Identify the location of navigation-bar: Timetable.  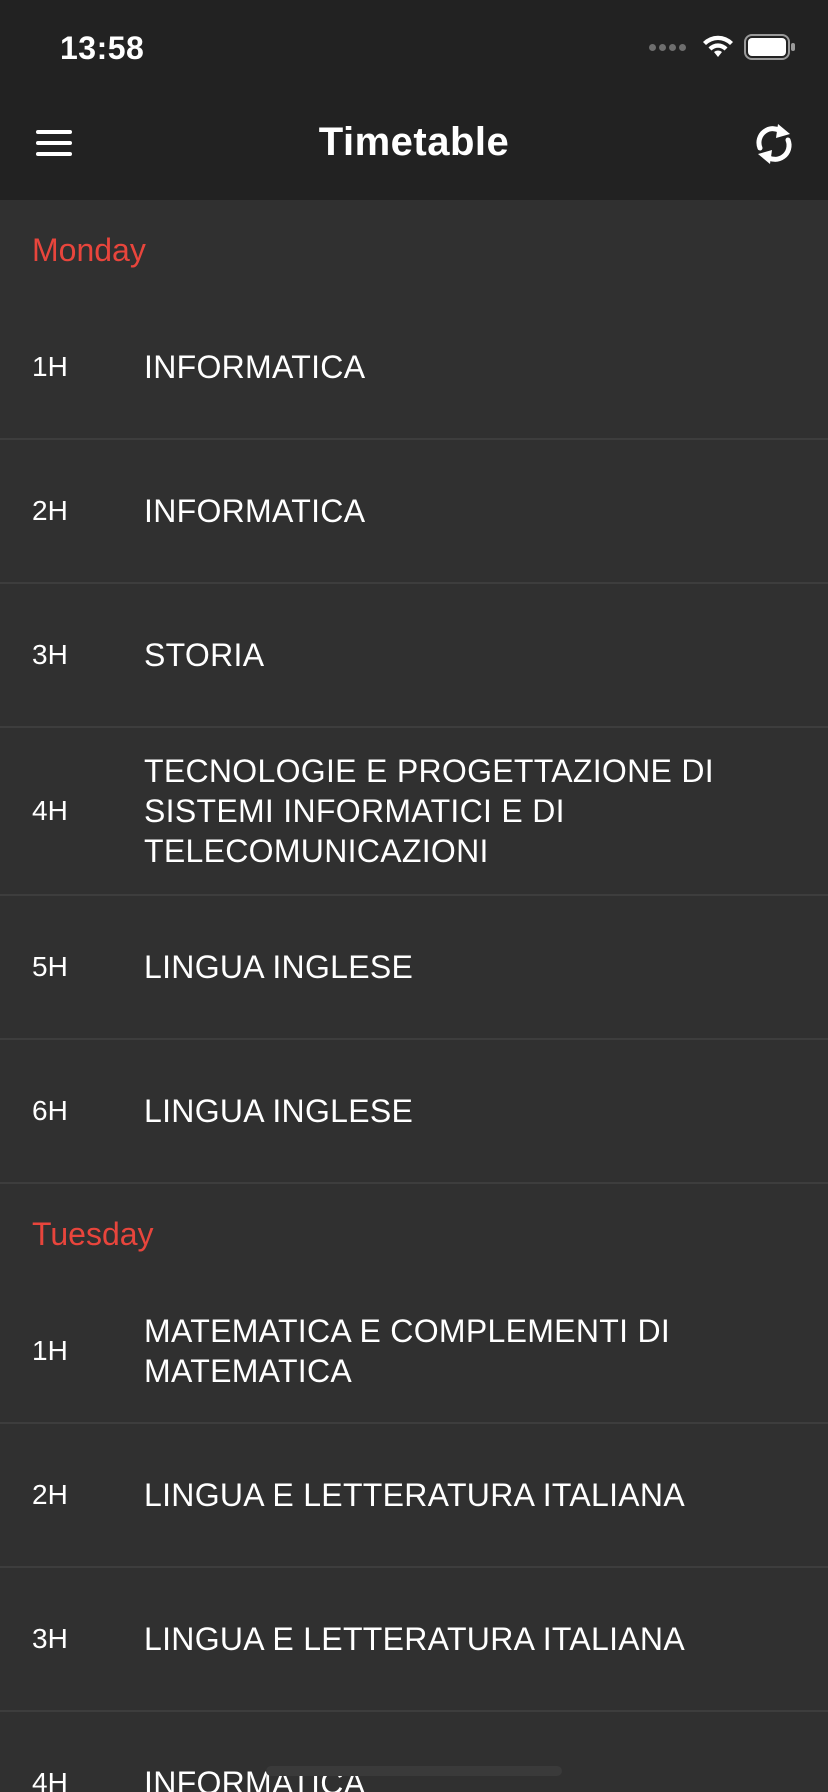
(414, 148).